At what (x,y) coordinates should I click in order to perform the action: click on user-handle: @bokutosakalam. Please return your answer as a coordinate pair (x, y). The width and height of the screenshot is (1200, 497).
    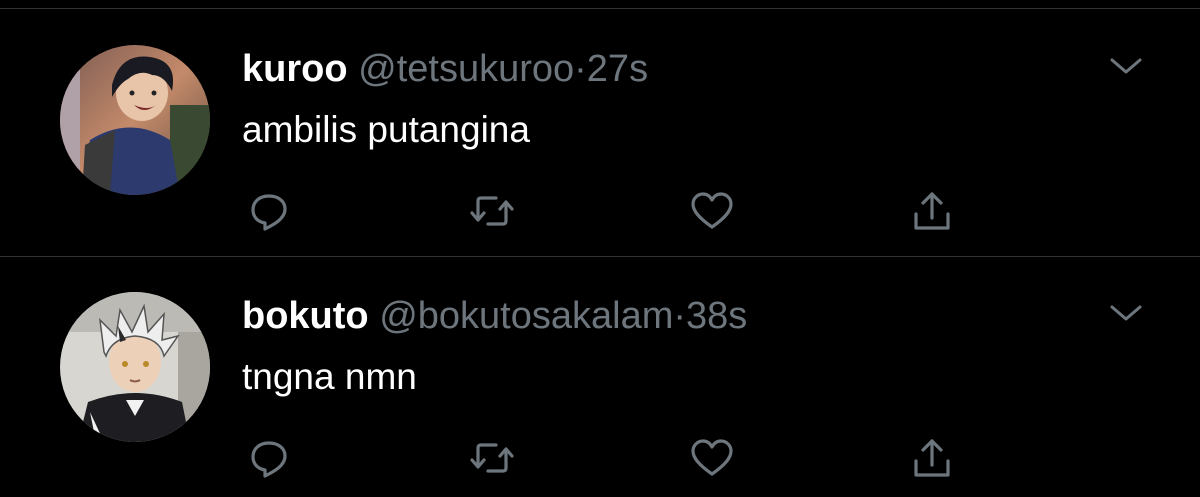
    Looking at the image, I should click on (526, 316).